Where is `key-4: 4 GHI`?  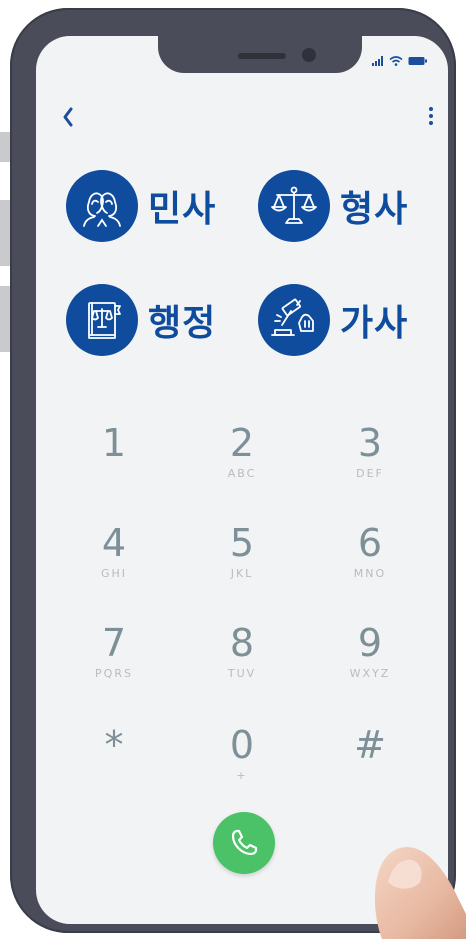
key-4: 4 GHI is located at coordinates (114, 566).